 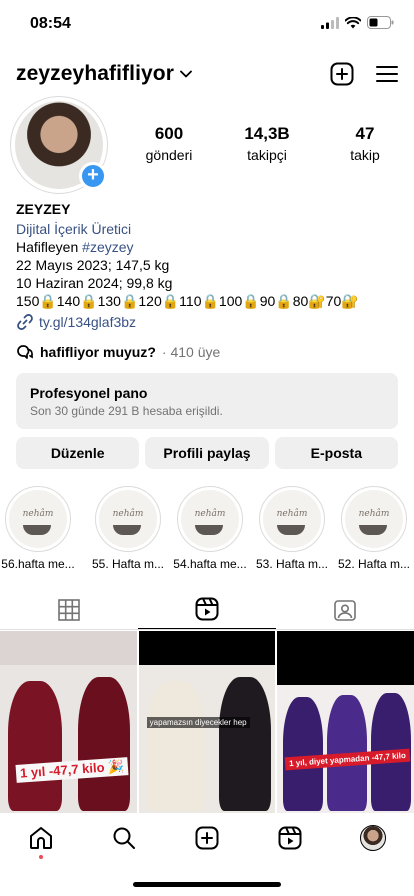 I want to click on stat-value: 600, so click(x=169, y=133).